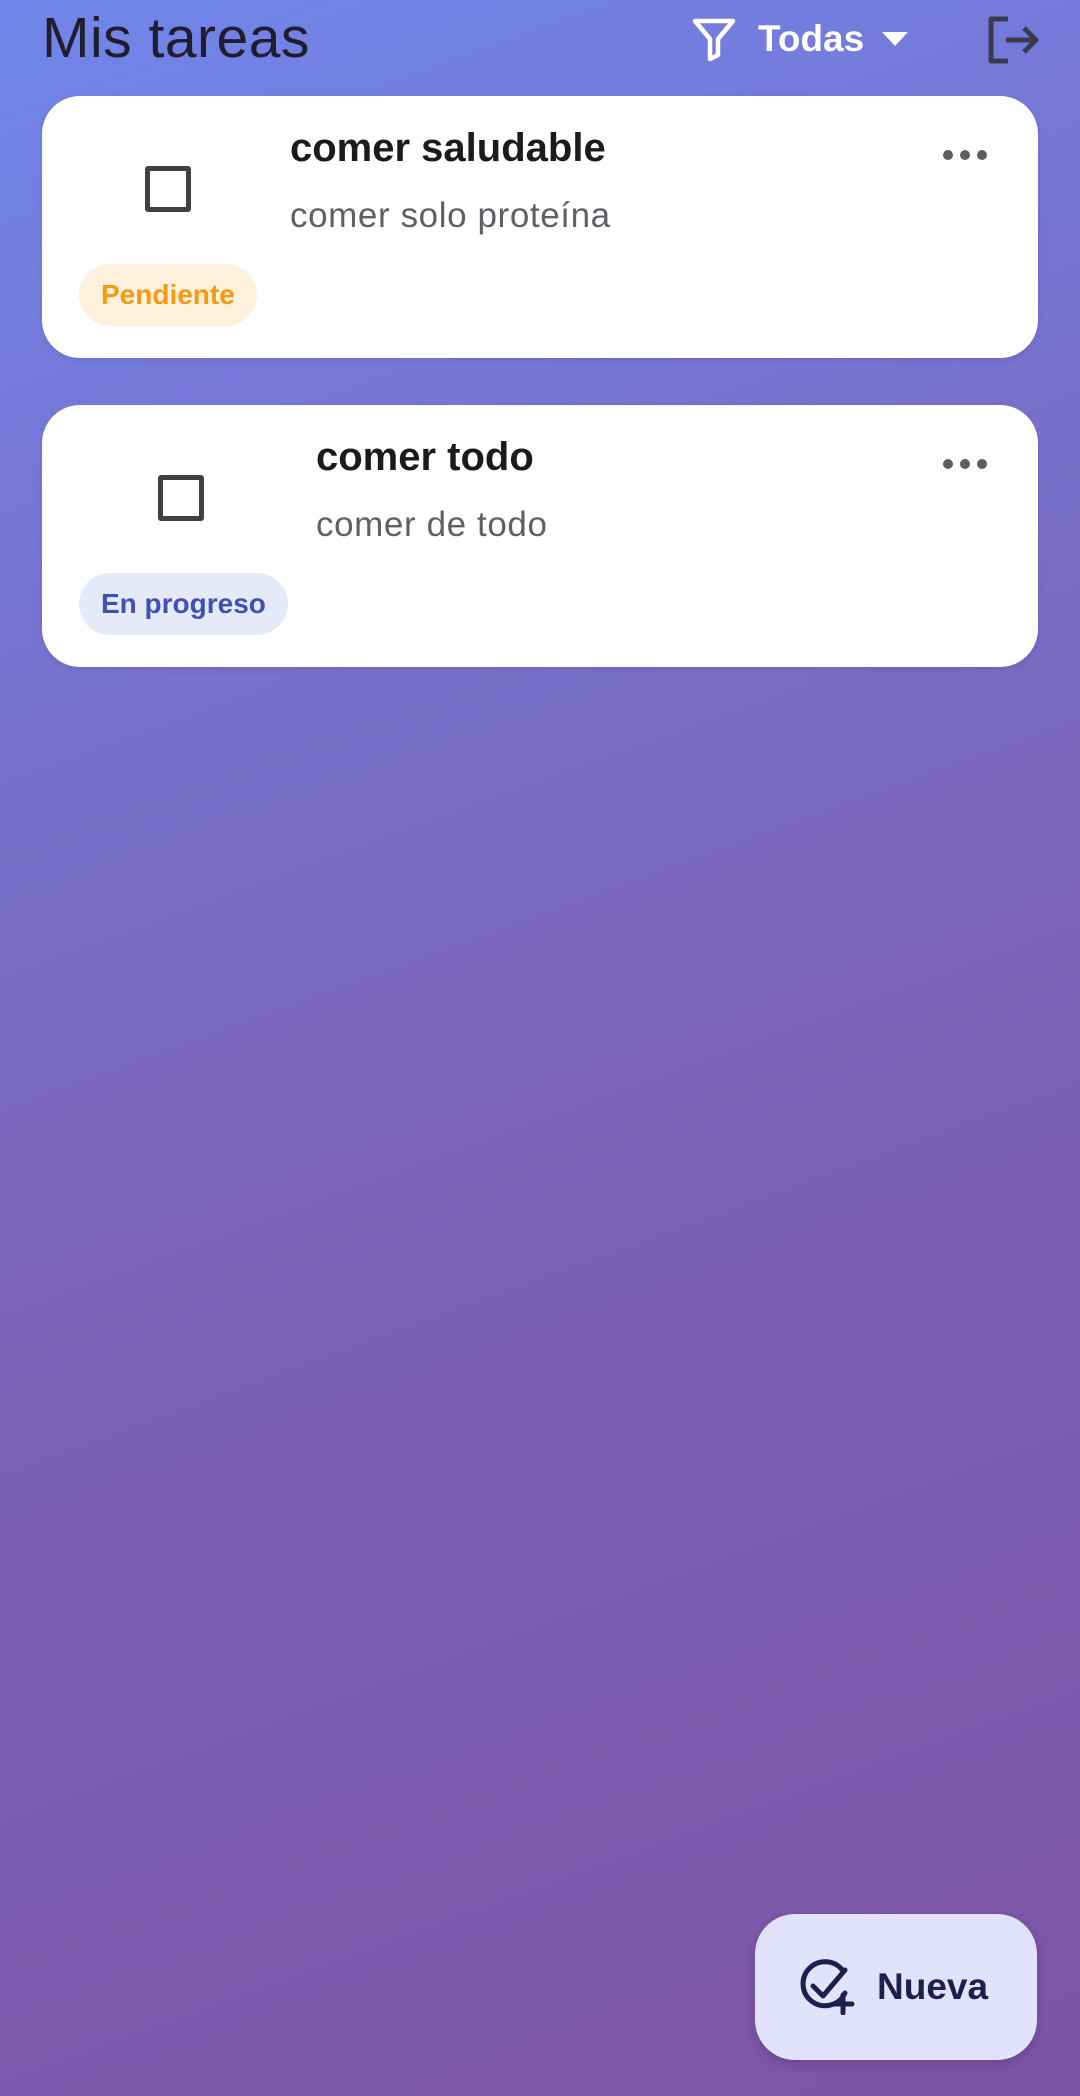 The width and height of the screenshot is (1080, 2096). Describe the element at coordinates (895, 39) in the screenshot. I see `caret-down-icon` at that location.